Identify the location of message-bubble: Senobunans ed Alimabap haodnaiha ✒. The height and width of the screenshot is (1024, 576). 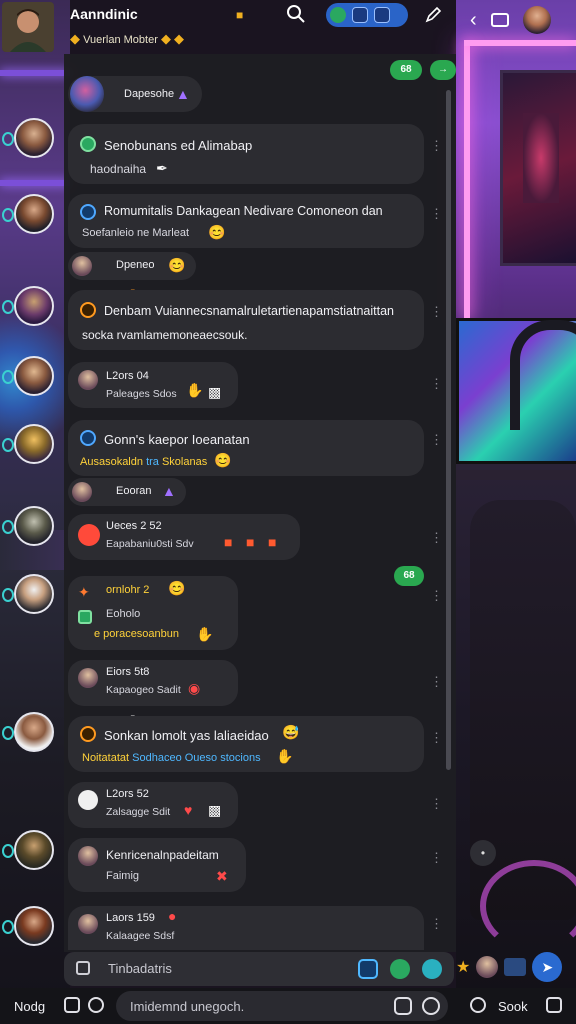
(246, 154).